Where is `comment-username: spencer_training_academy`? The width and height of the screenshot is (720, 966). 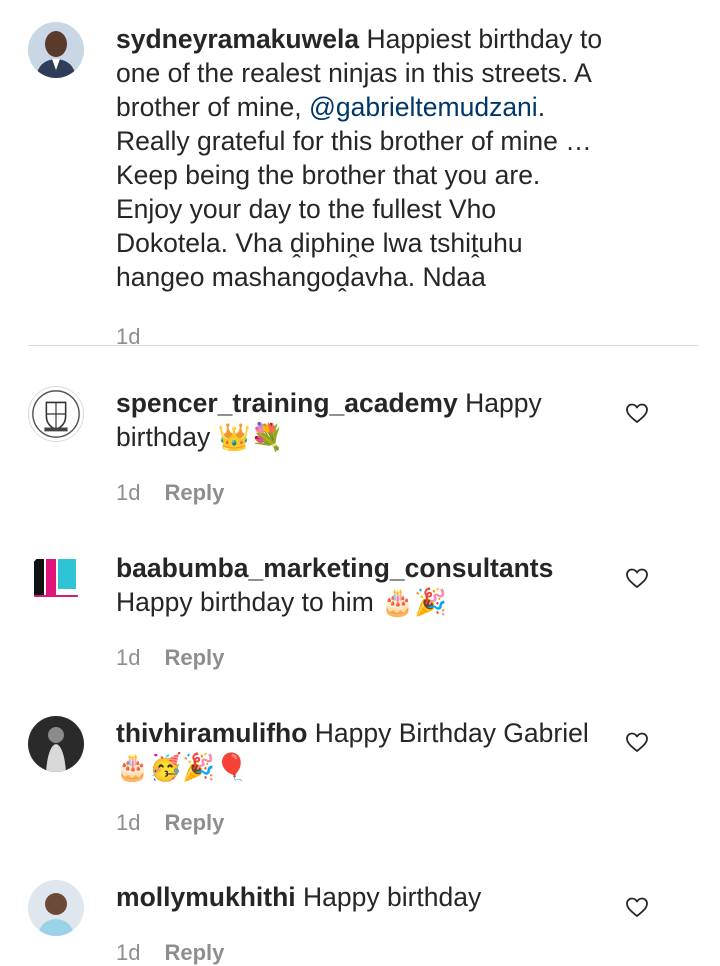 comment-username: spencer_training_academy is located at coordinates (287, 403).